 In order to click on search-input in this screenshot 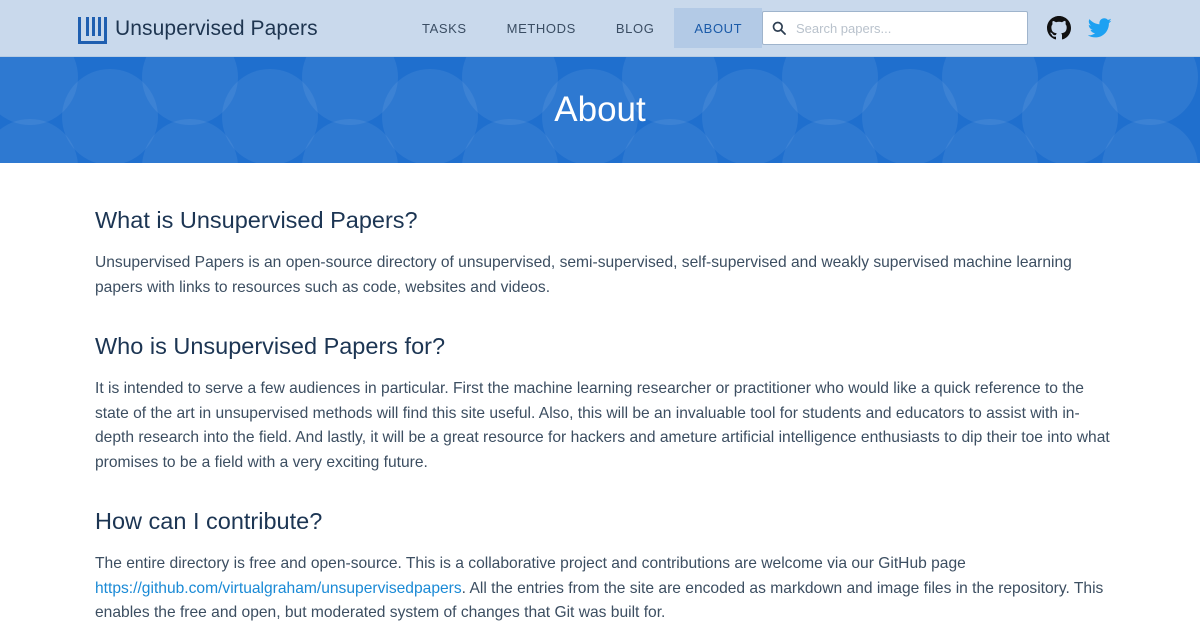, I will do `click(906, 28)`.